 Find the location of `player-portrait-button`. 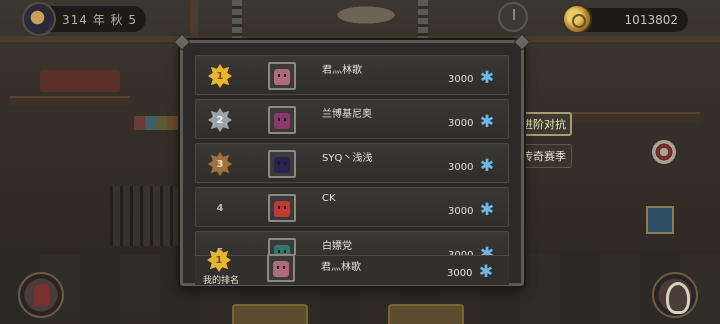

player-portrait-button is located at coordinates (41, 295).